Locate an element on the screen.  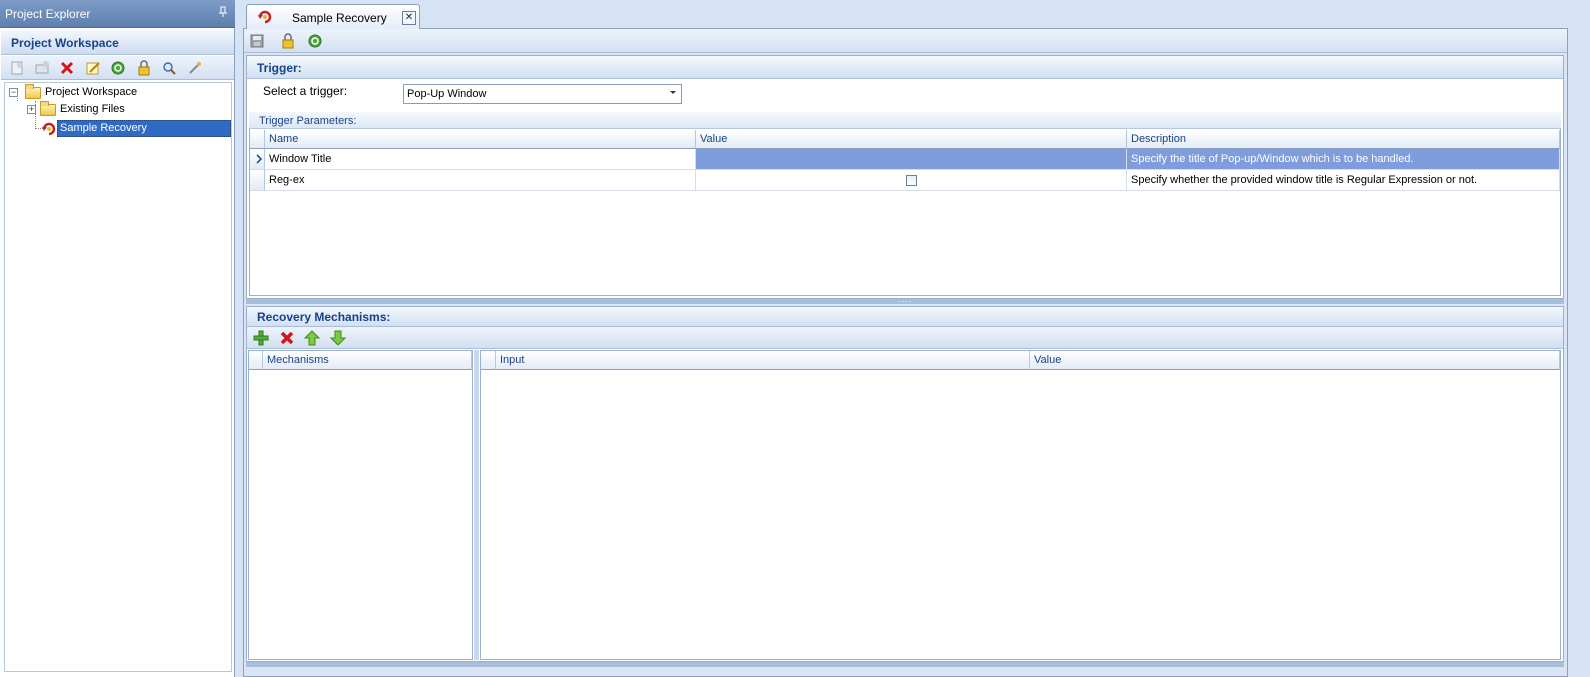
regex-checkbox is located at coordinates (911, 180).